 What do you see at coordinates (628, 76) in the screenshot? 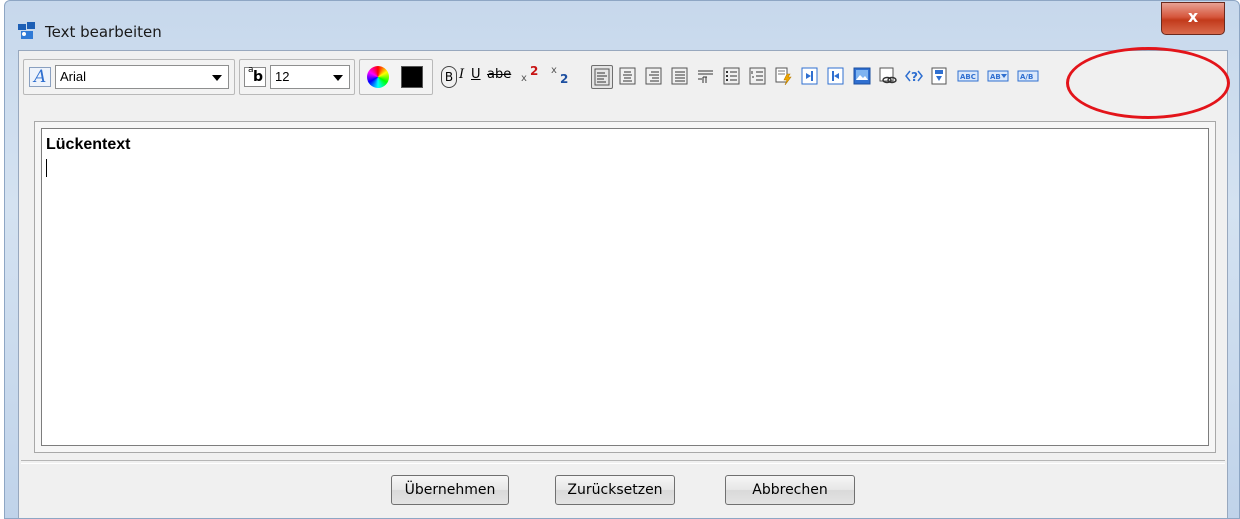
I see `align-center-icon` at bounding box center [628, 76].